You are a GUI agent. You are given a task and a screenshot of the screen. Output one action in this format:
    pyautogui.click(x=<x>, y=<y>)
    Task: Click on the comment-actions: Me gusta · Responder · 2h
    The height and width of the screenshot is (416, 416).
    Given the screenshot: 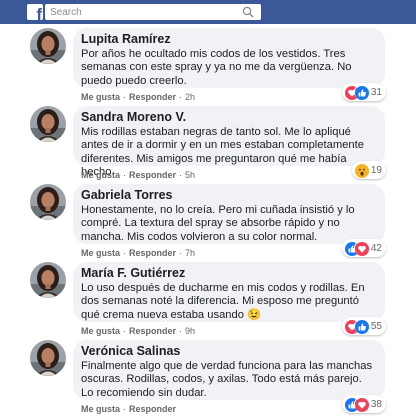 What is the action you would take?
    pyautogui.click(x=138, y=97)
    